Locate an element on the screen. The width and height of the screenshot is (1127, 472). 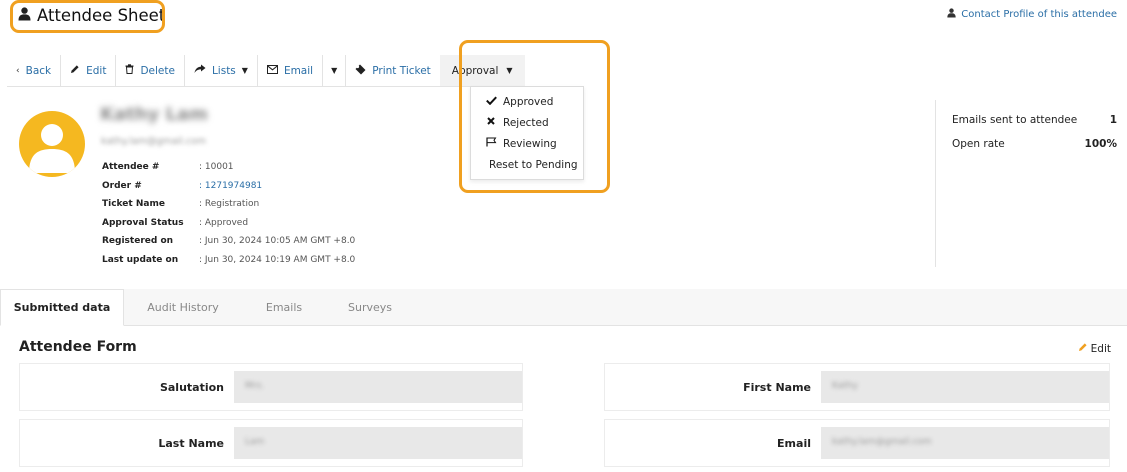
attendee-email: kathy.lam@gmail.com is located at coordinates (154, 141).